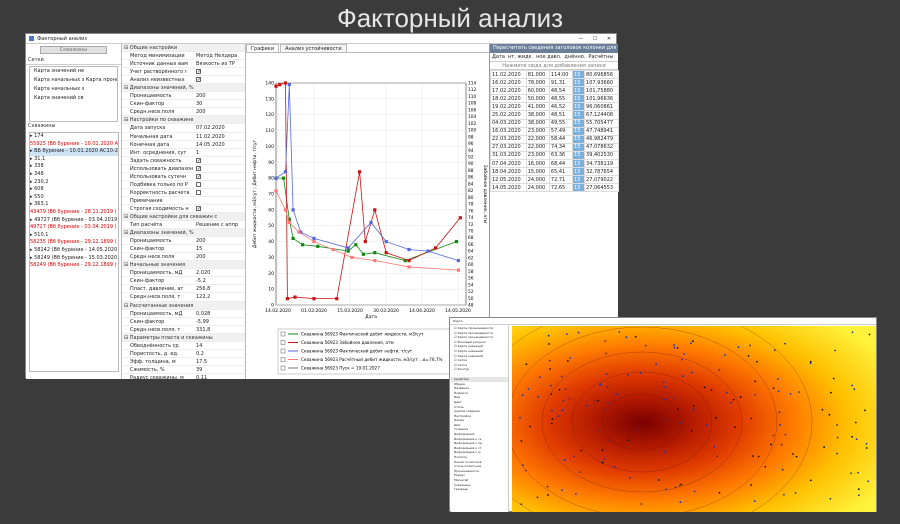 Image resolution: width=900 pixels, height=524 pixels. Describe the element at coordinates (74, 205) in the screenshot. I see `well-item: ▸ 363,1` at that location.